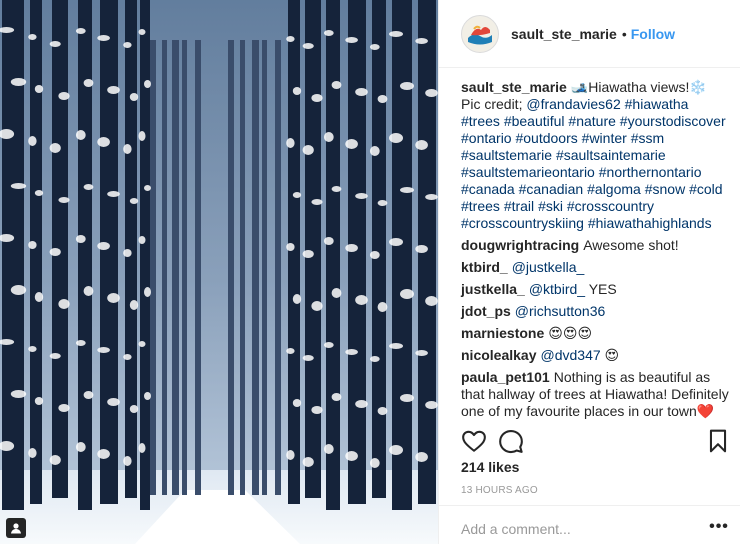 This screenshot has width=740, height=544. Describe the element at coordinates (650, 223) in the screenshot. I see `hashtag-link: #hiawathahighlands` at that location.